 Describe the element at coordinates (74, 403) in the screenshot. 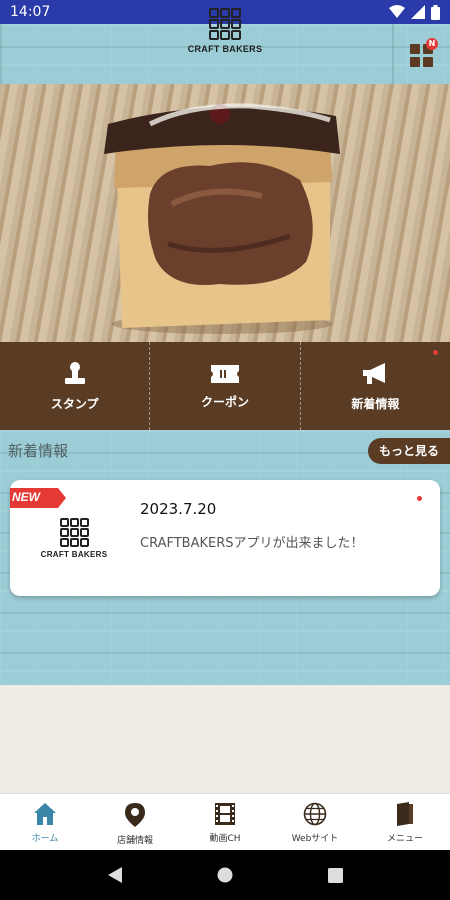

I see `quick-nav-stamp-label: スタンプ` at that location.